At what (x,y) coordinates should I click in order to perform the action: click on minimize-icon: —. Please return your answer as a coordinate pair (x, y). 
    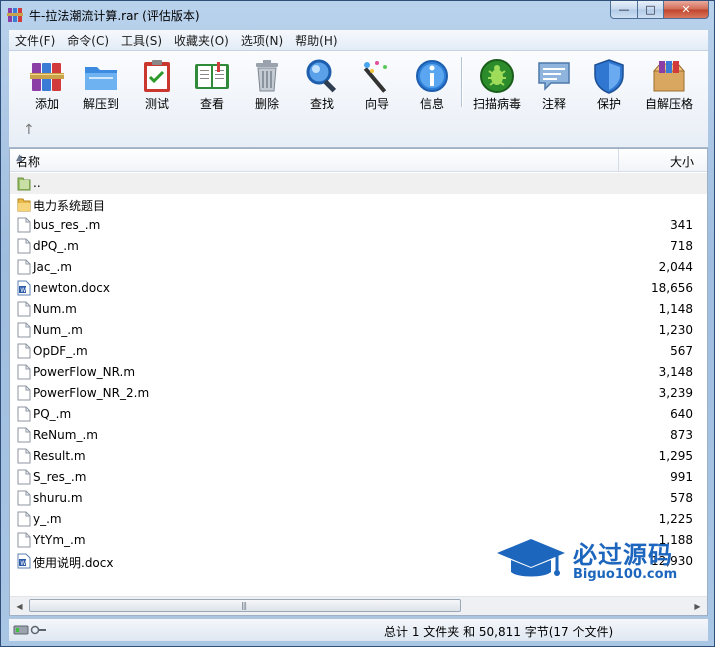
    Looking at the image, I should click on (624, 9).